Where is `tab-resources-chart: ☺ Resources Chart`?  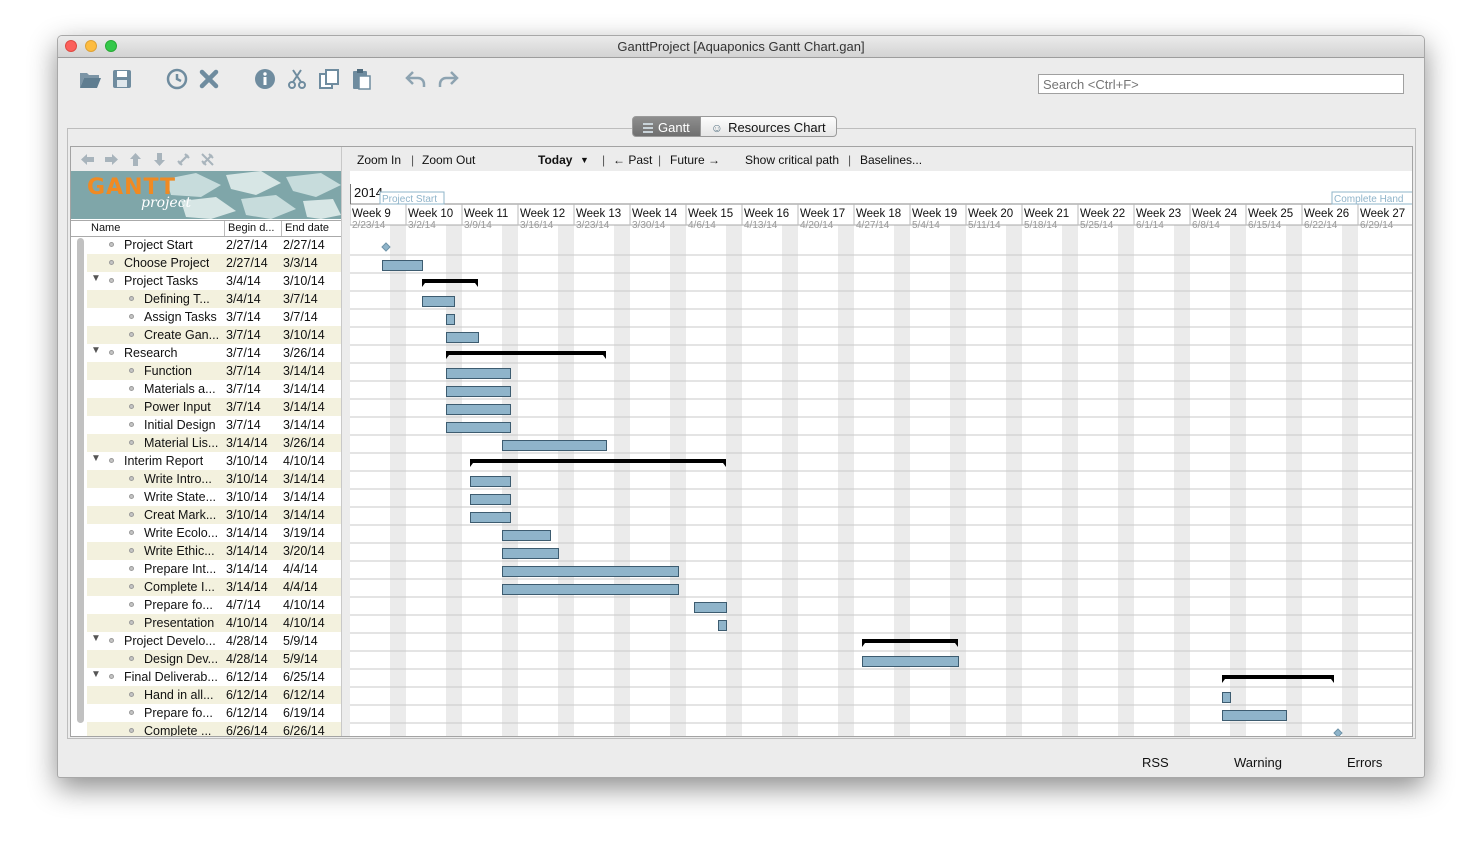 tab-resources-chart: ☺ Resources Chart is located at coordinates (768, 126).